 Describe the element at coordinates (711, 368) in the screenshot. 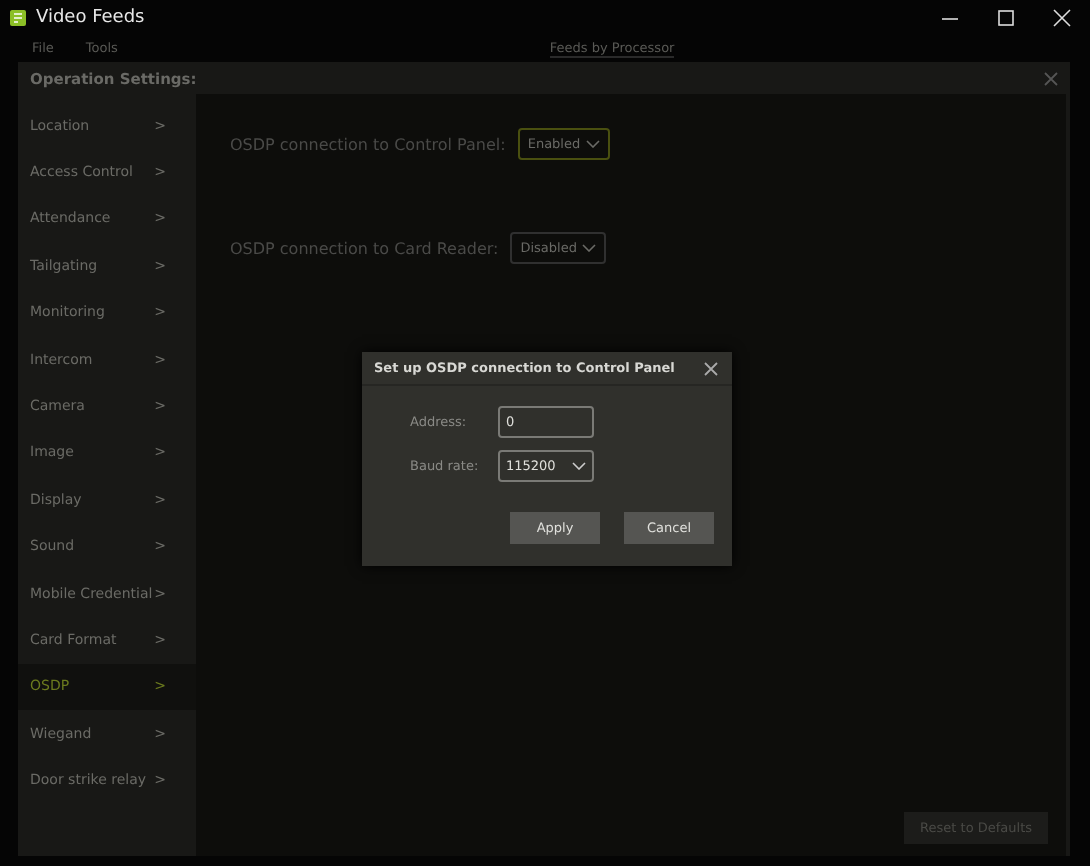

I see `close-icon` at that location.